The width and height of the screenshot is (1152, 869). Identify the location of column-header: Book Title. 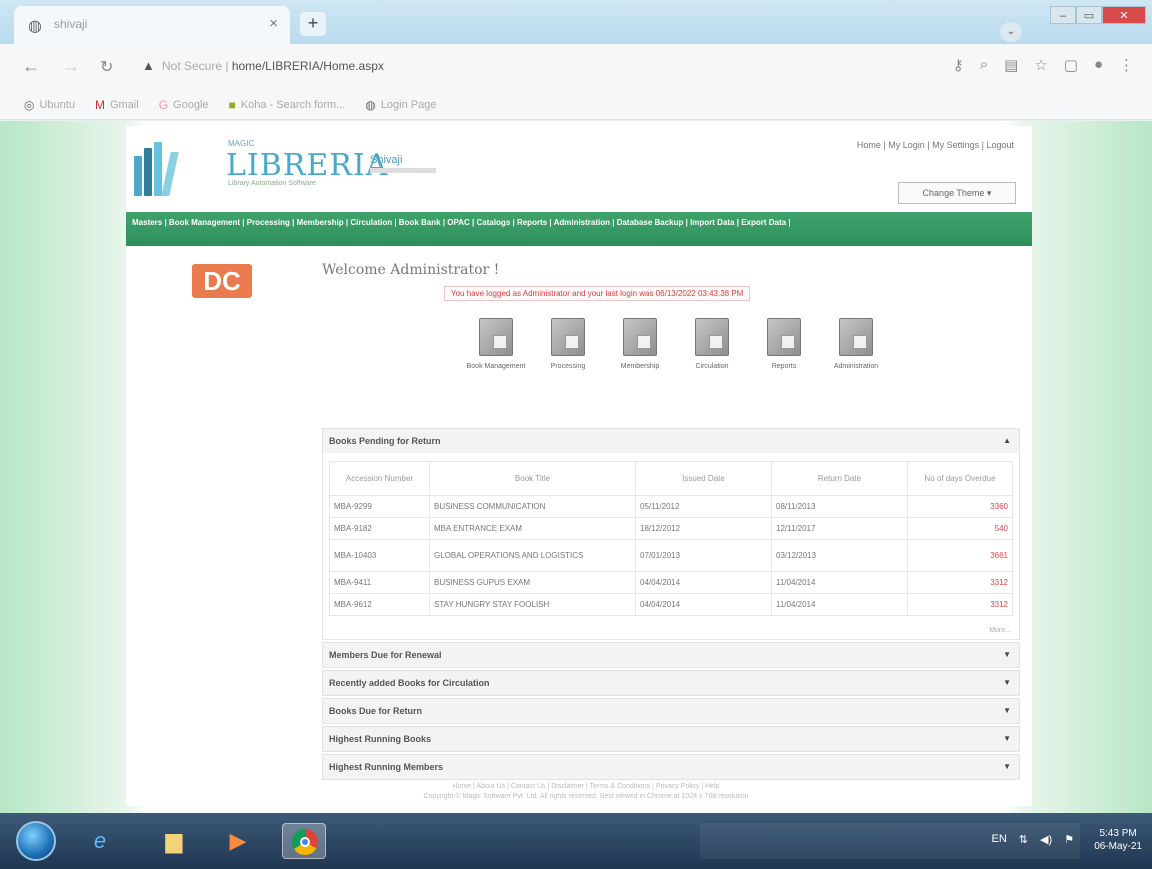
(532, 478).